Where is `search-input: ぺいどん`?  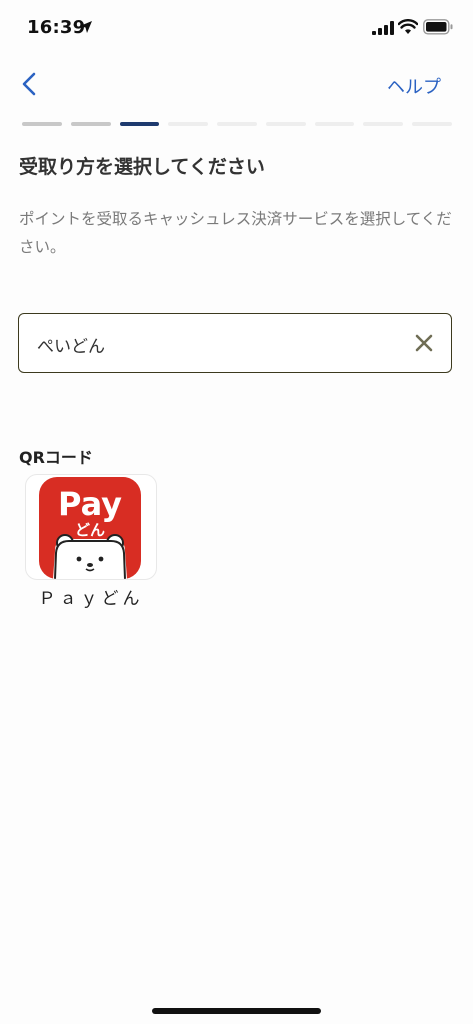
search-input: ぺいどん is located at coordinates (235, 343).